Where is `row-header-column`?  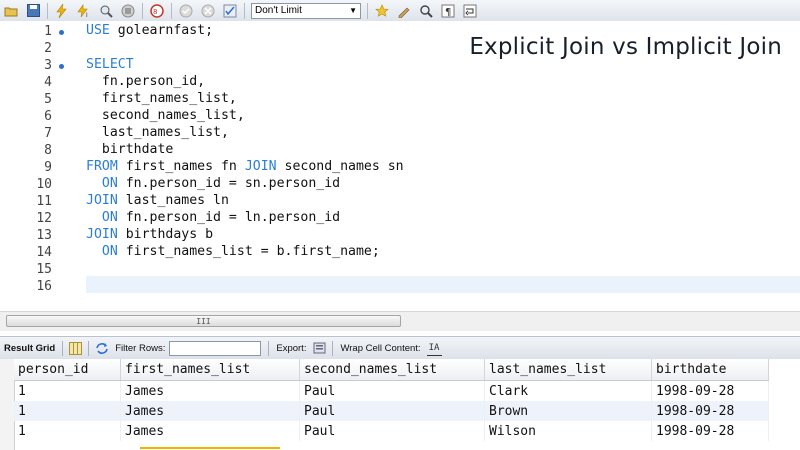
row-header-column is located at coordinates (7, 404).